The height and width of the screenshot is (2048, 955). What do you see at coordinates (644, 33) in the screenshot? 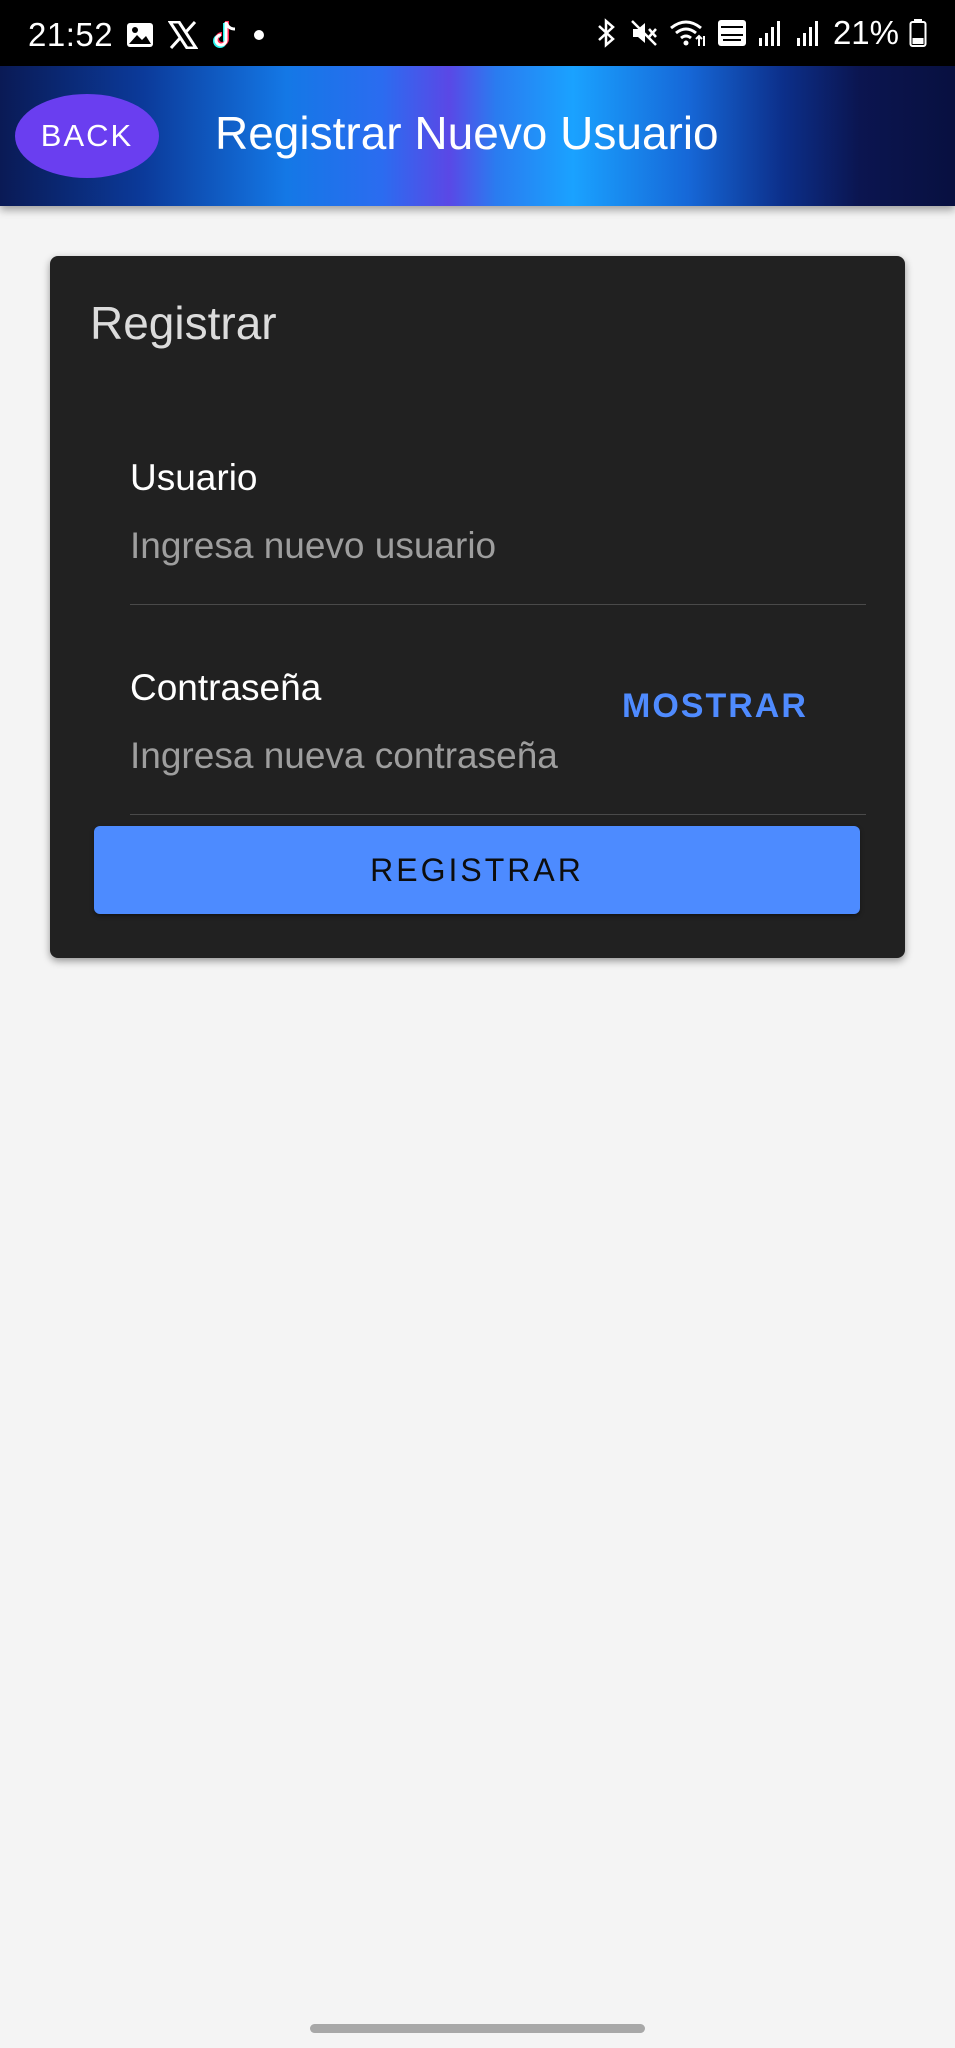
I see `mute-icon` at bounding box center [644, 33].